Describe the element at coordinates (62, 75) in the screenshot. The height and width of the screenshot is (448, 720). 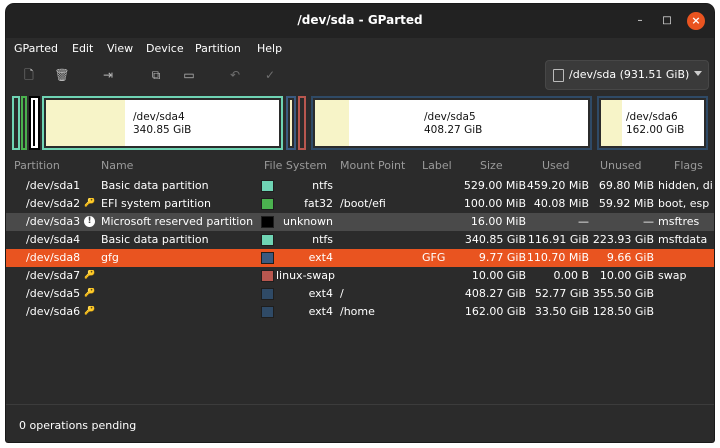
I see `delete-partition-icon: 🗑` at that location.